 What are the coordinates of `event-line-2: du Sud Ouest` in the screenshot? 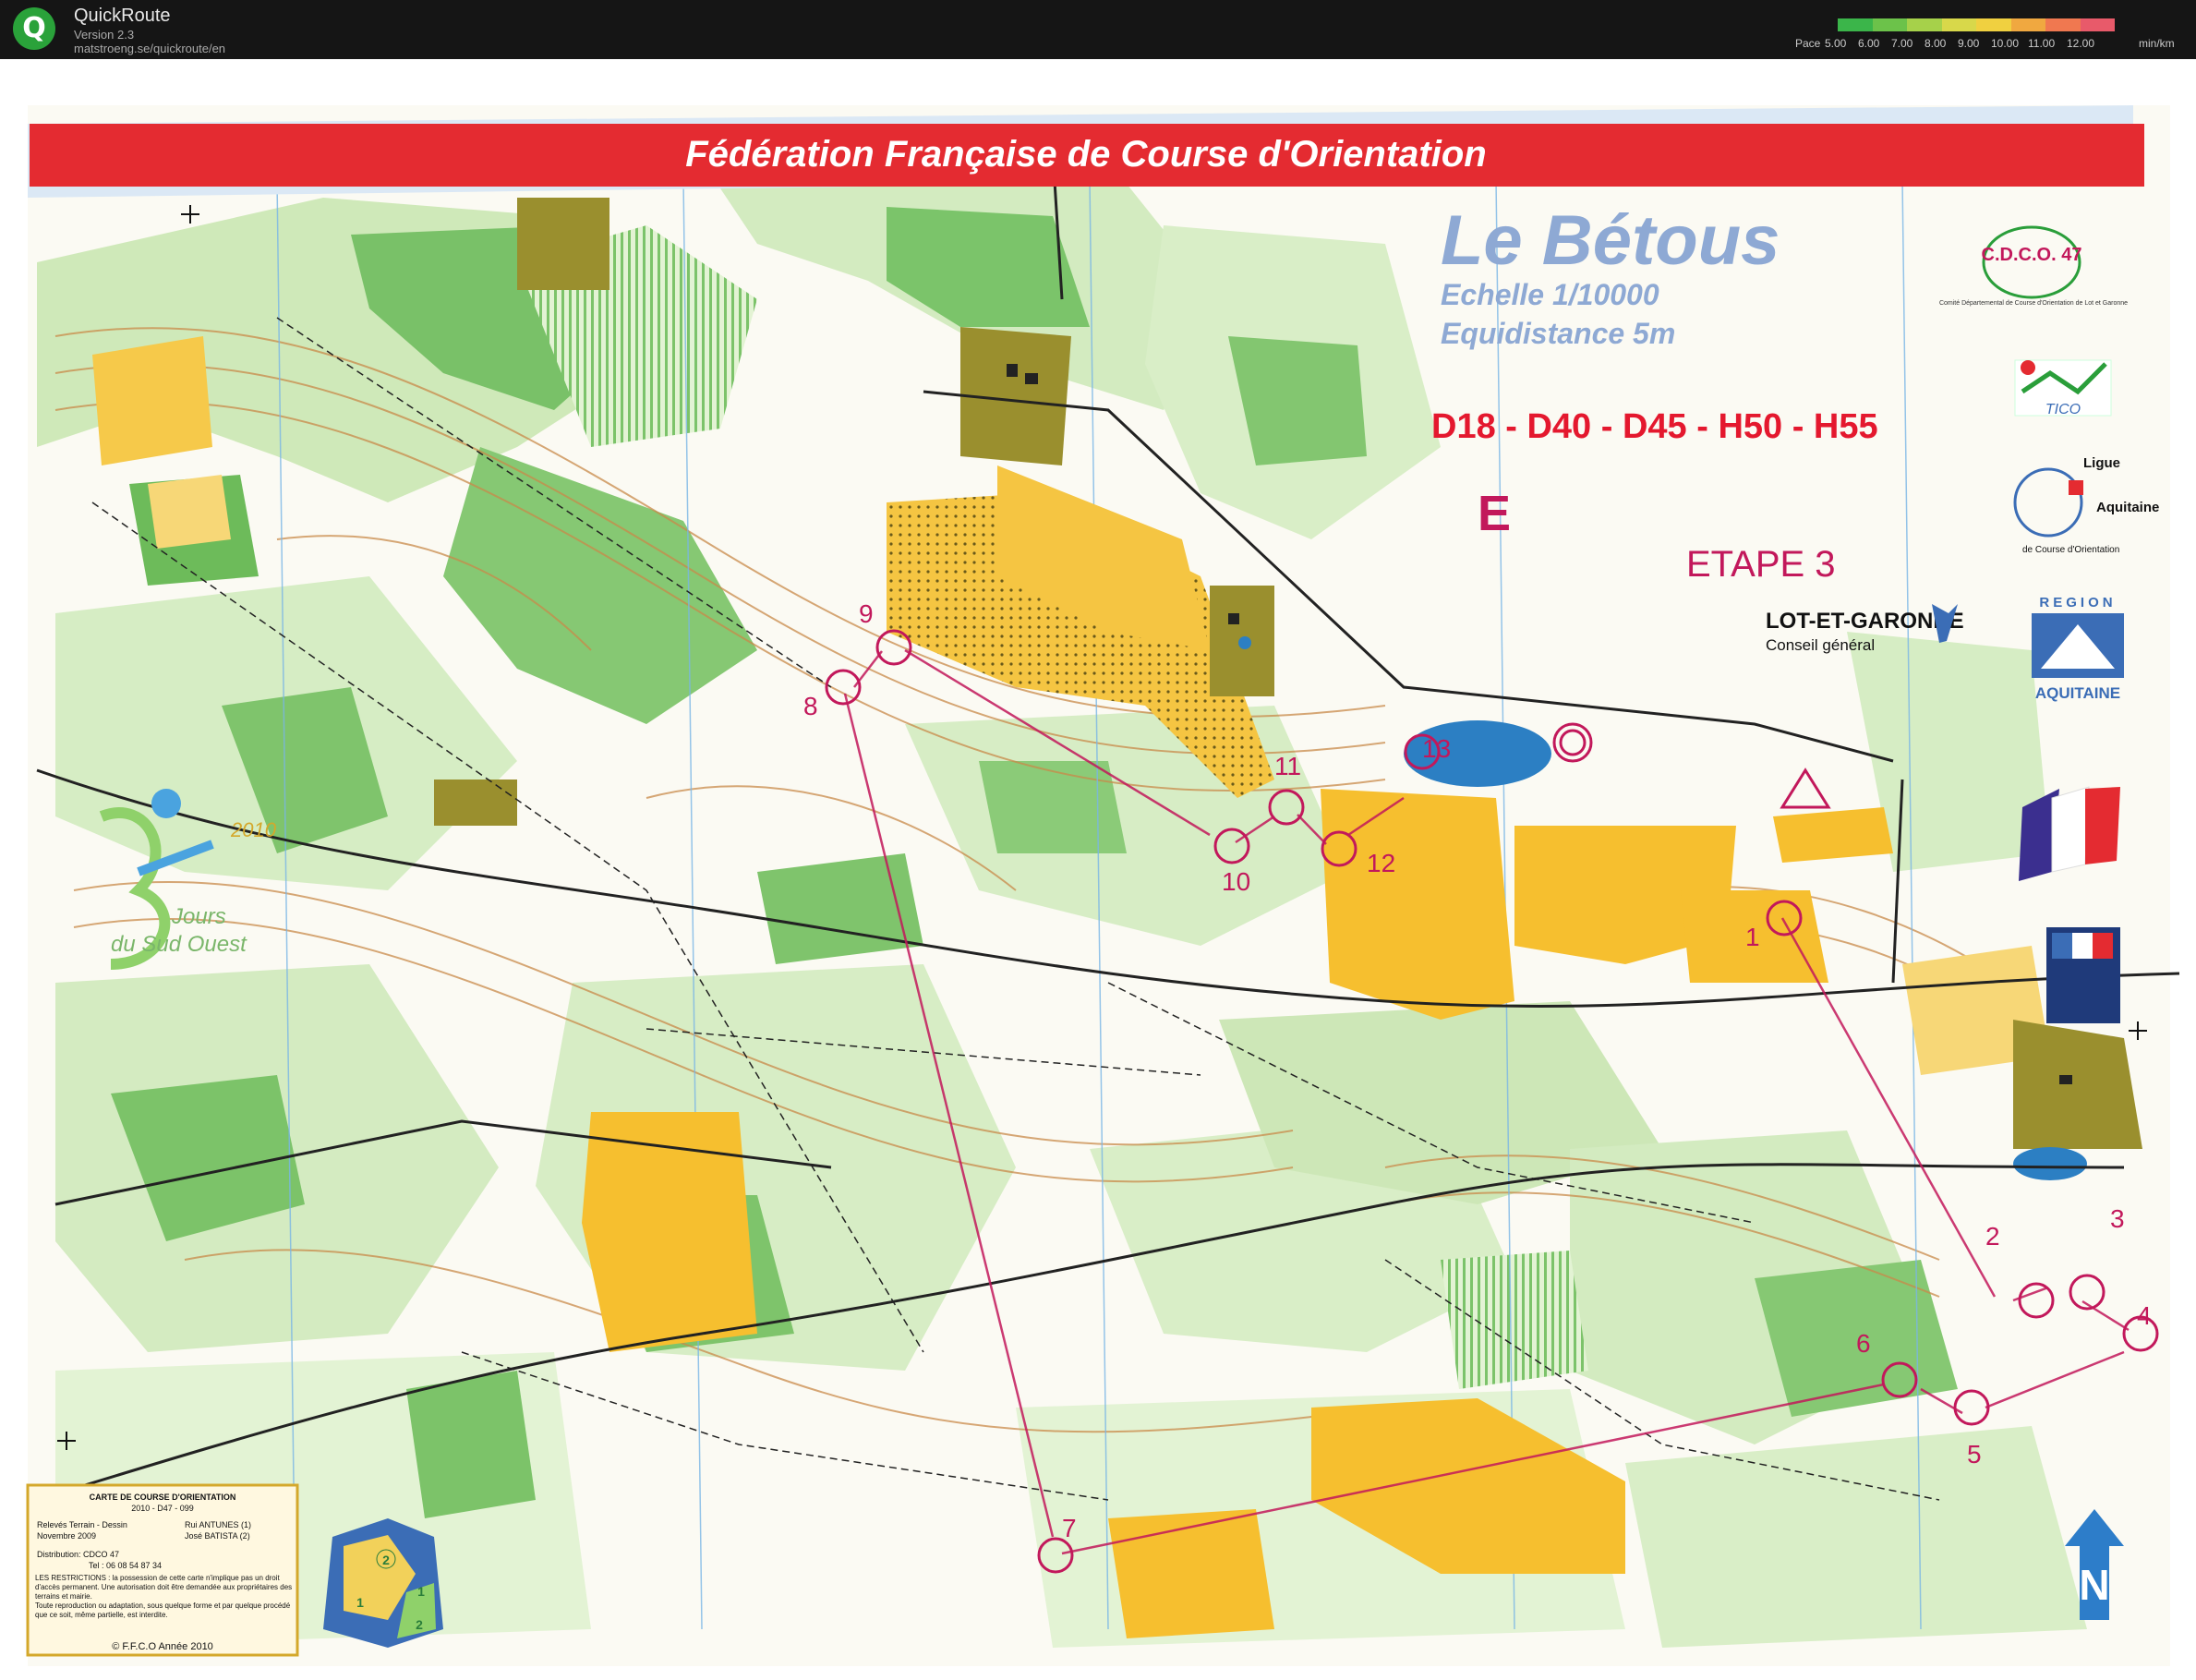 It's located at (179, 944).